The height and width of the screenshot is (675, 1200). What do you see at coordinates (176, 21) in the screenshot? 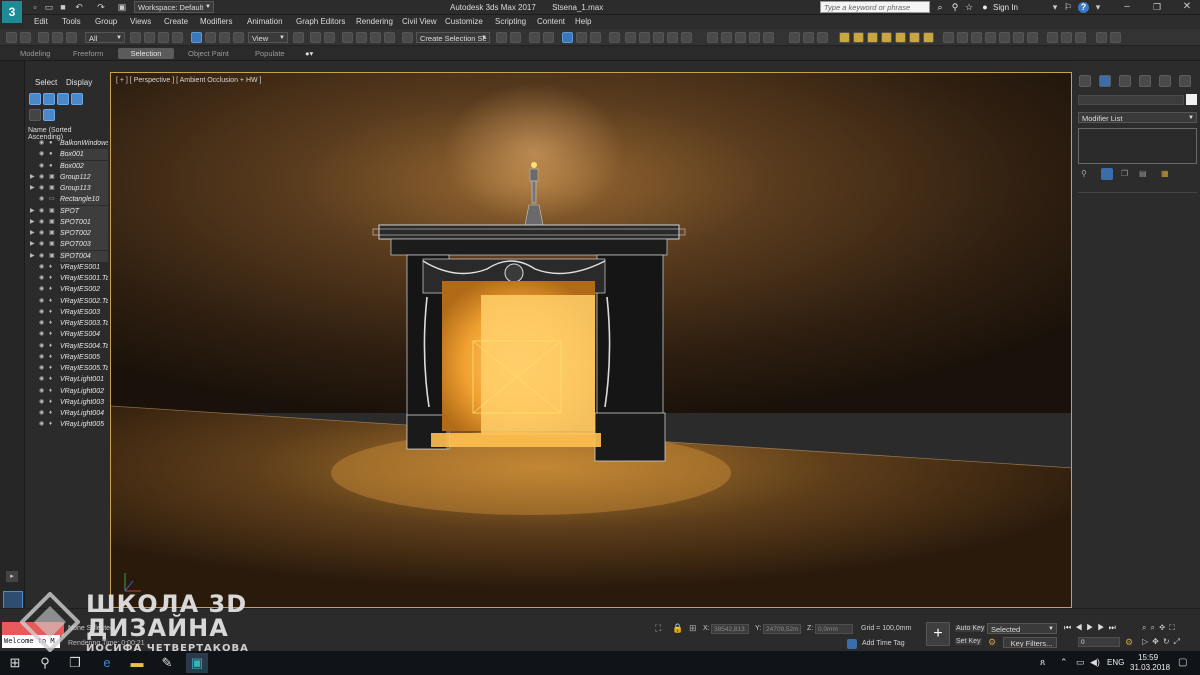
I see `menu-create: Create` at bounding box center [176, 21].